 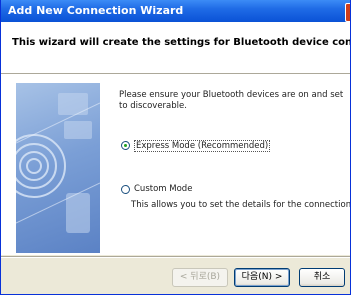 I want to click on cancel-button-label: 취소, so click(x=322, y=277).